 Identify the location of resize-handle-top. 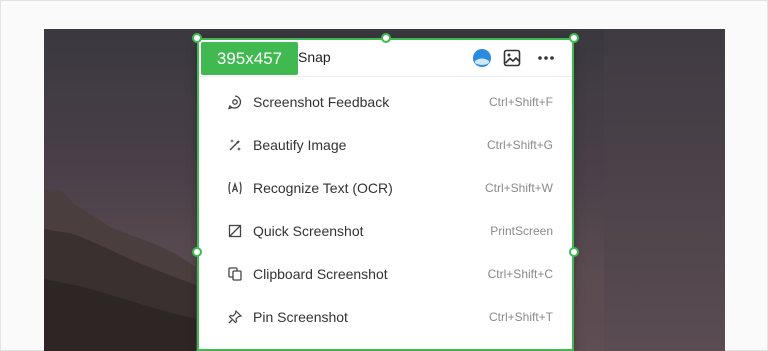
(386, 38).